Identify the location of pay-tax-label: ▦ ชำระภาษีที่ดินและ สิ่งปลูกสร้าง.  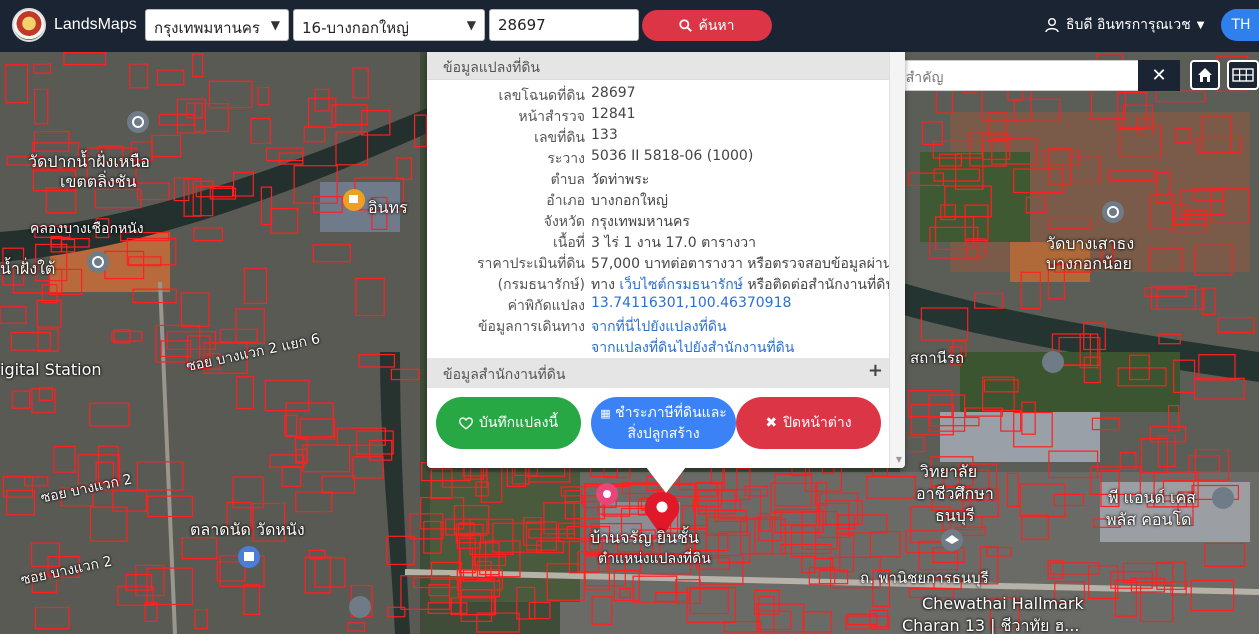
(663, 423).